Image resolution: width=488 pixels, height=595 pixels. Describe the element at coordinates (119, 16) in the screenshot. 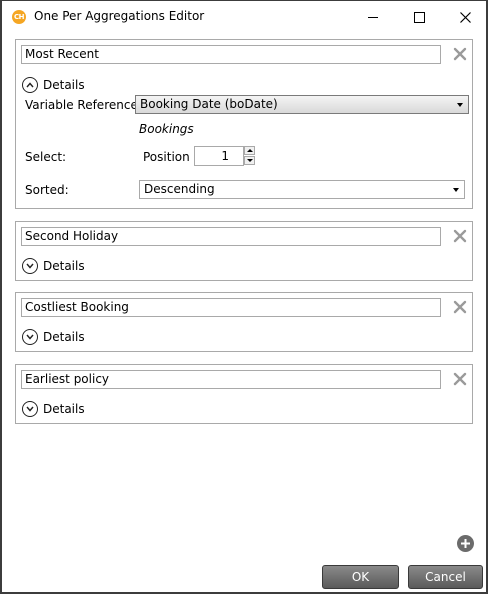

I see `window-title: One Per Aggregations Editor` at that location.